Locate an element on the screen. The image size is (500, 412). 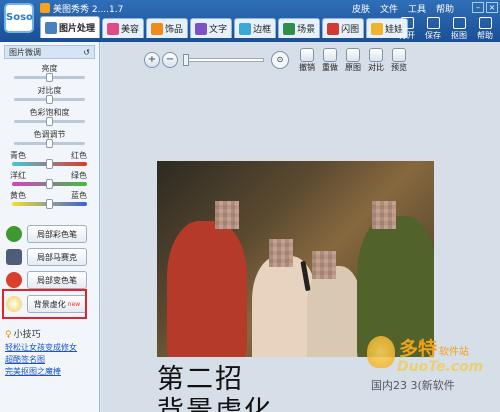
caption-line-2: 背景虚化 is located at coordinates (215, 404).